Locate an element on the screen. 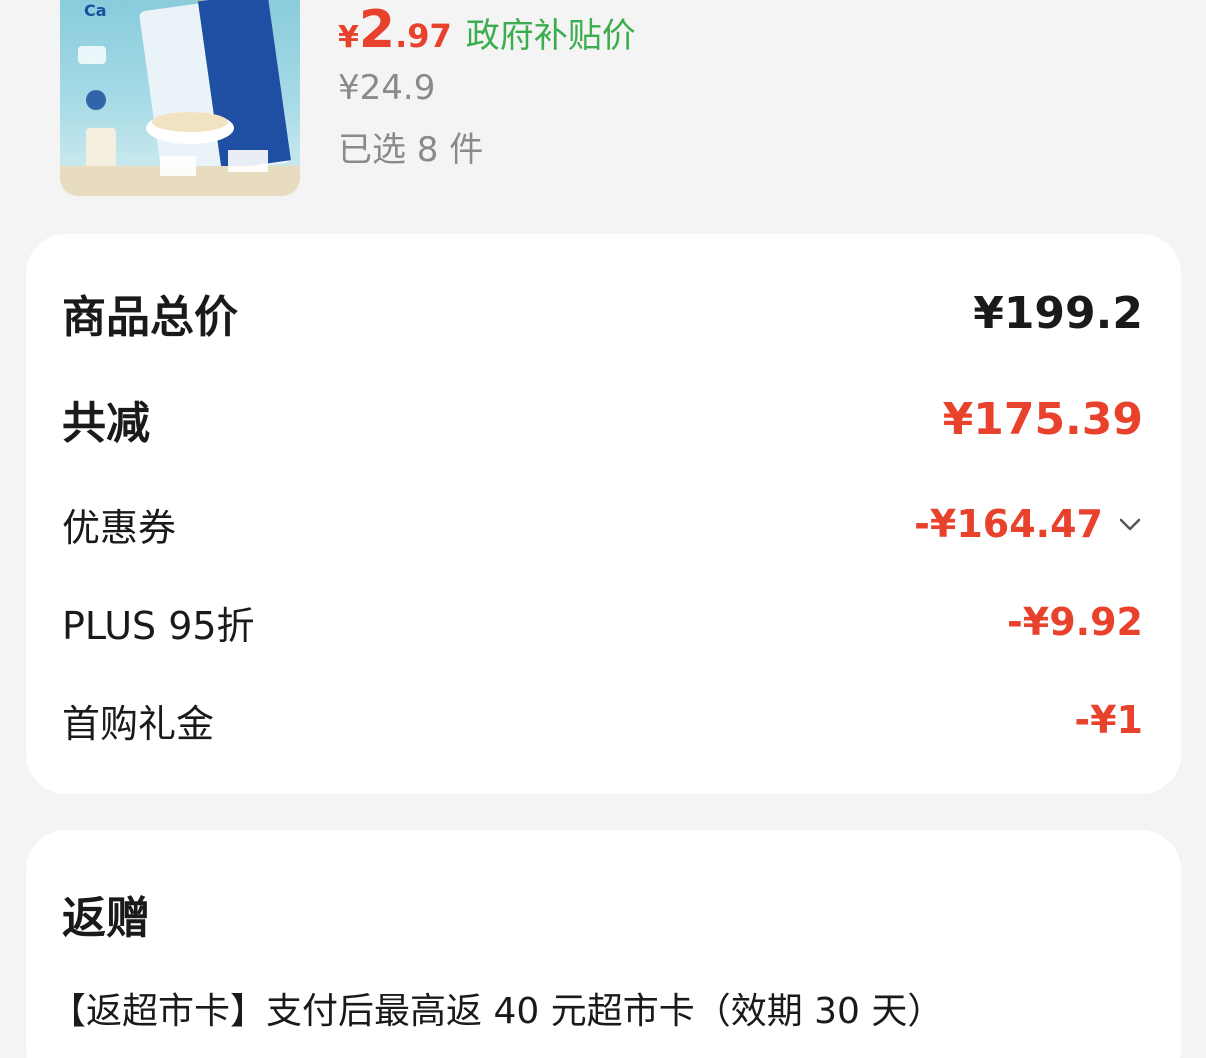  plus-discount-value: -¥9.92 is located at coordinates (1075, 622).